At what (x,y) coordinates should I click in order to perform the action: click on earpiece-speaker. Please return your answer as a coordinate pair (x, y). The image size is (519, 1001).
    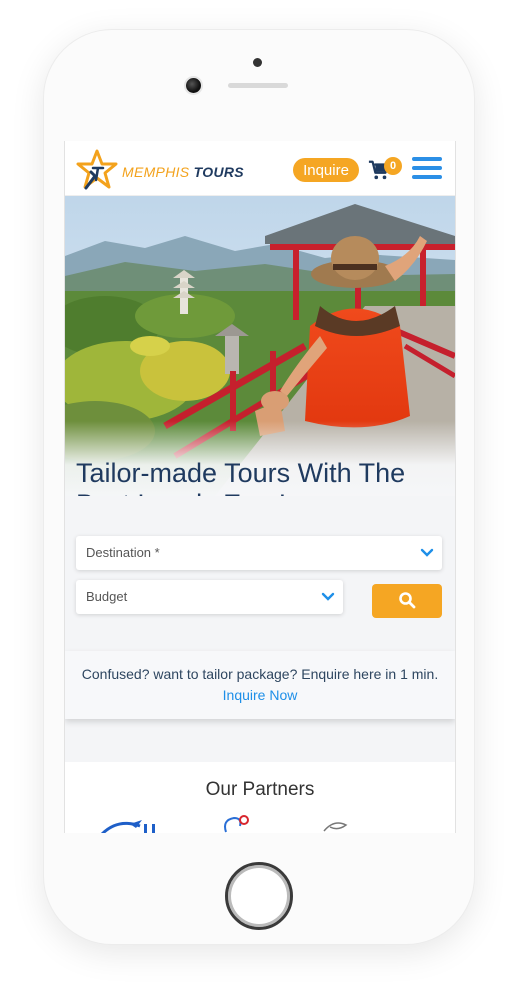
    Looking at the image, I should click on (258, 85).